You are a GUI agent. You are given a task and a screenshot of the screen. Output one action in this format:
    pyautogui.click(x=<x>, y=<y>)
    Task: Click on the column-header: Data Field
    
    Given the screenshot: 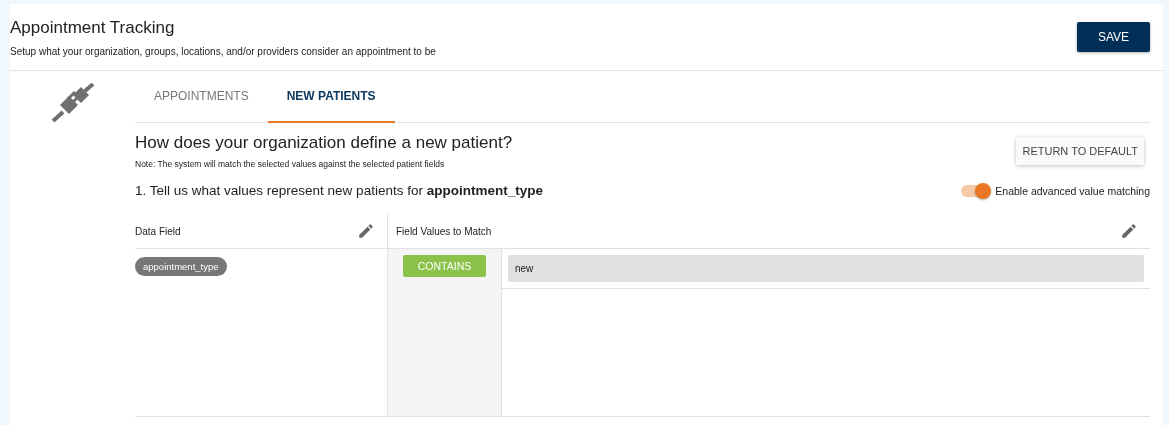 What is the action you would take?
    pyautogui.click(x=158, y=231)
    